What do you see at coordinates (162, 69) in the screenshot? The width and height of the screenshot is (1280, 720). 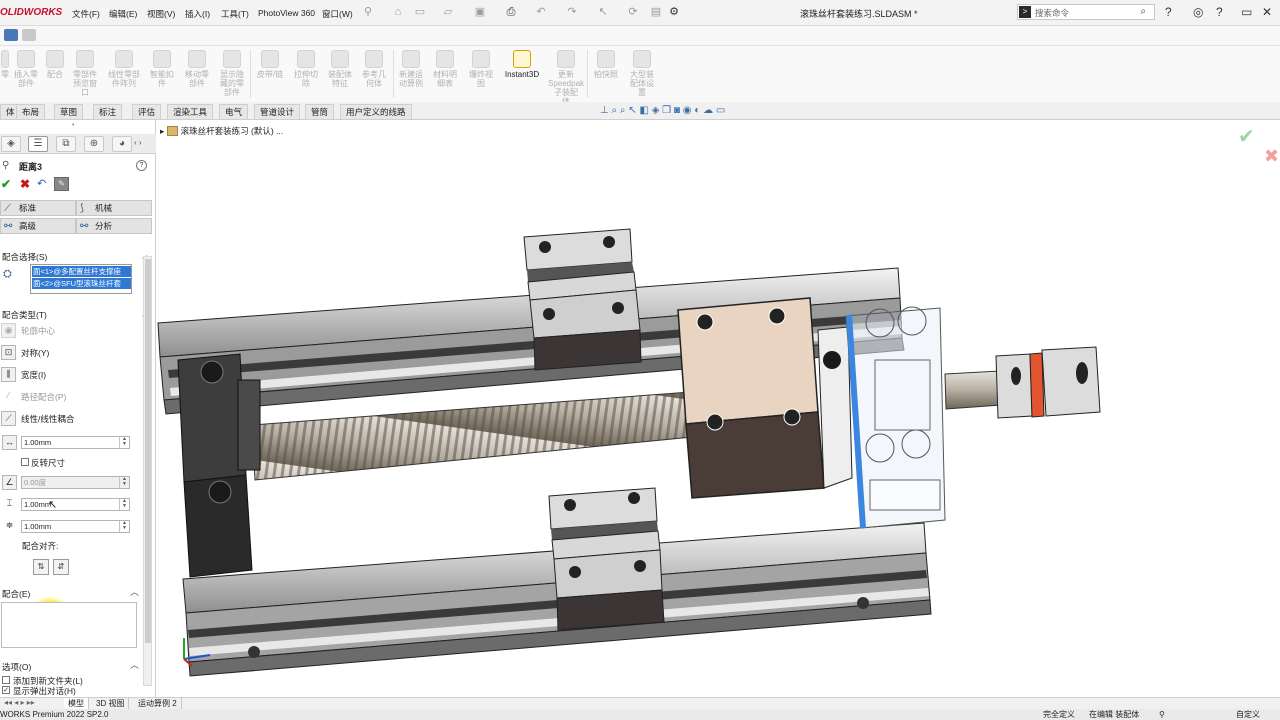 I see `cmd-smart-fastener: 智能扣 件` at bounding box center [162, 69].